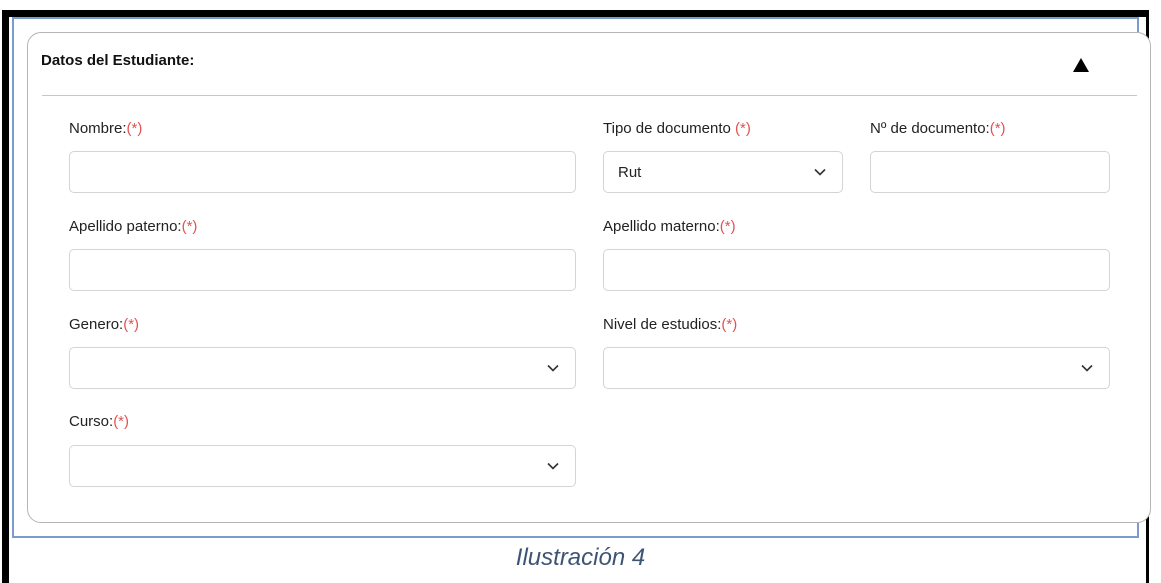  Describe the element at coordinates (723, 172) in the screenshot. I see `tipo-documento-select: Rut` at that location.